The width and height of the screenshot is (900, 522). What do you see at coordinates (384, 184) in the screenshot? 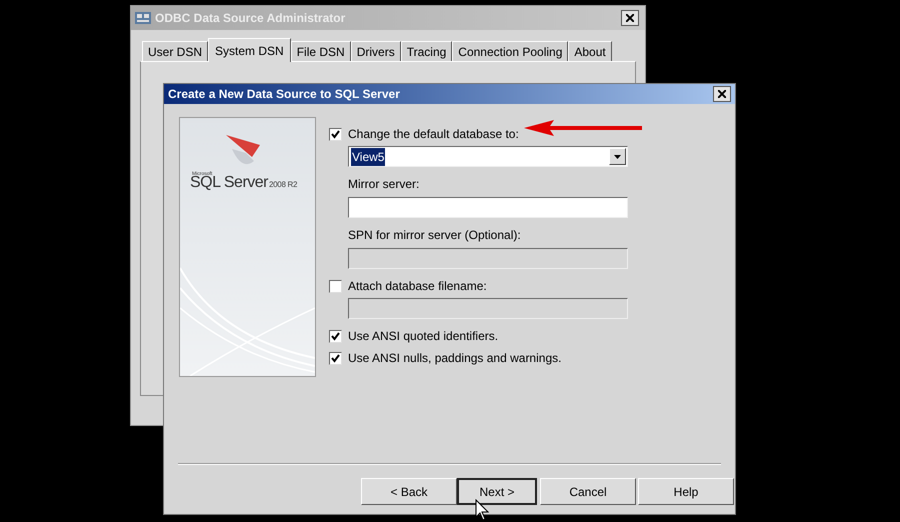
I see `field-label: Mirror server:` at bounding box center [384, 184].